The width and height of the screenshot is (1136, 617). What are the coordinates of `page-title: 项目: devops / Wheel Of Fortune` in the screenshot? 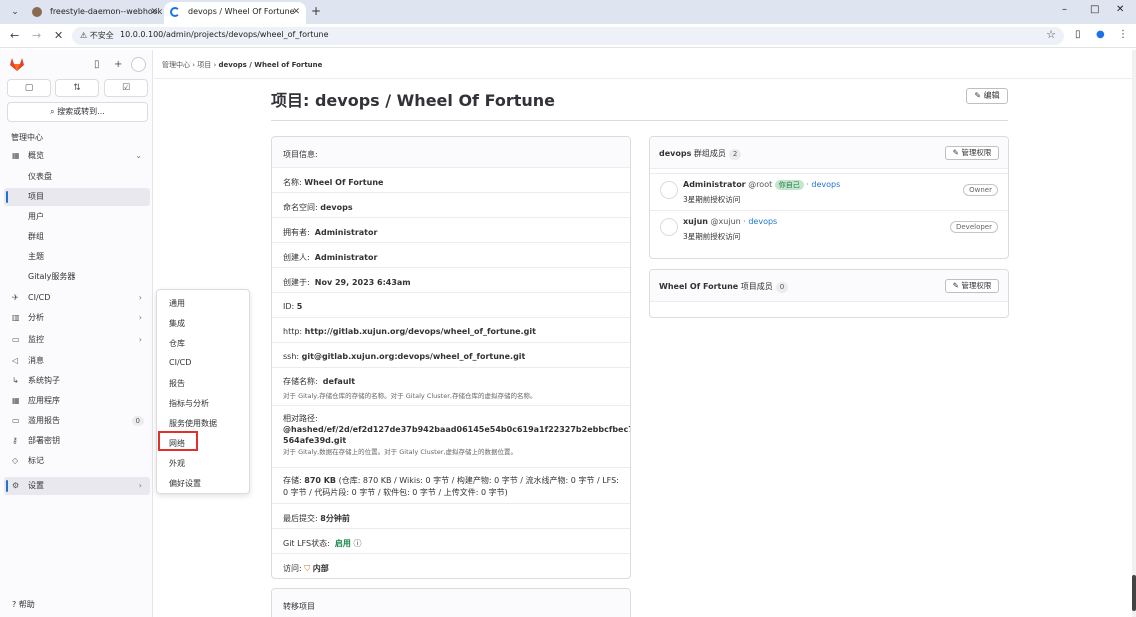 It's located at (413, 100).